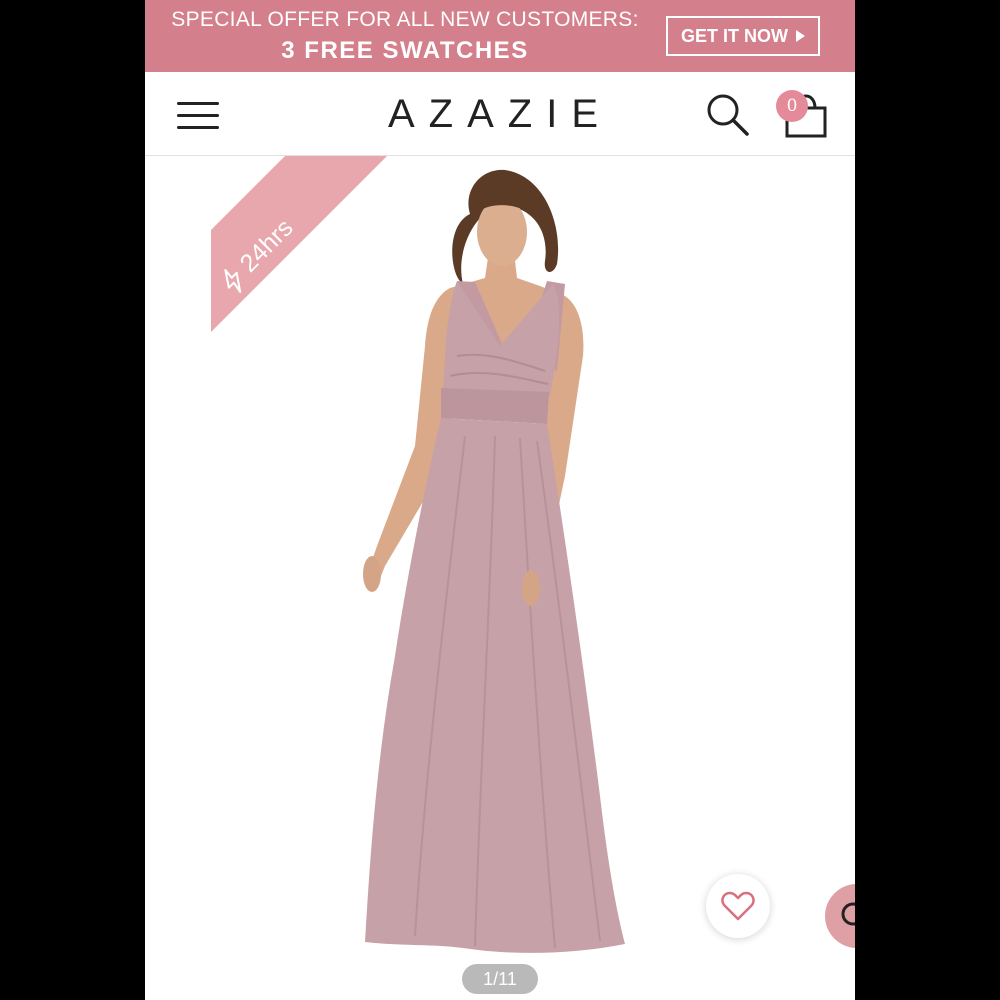 Image resolution: width=1000 pixels, height=1000 pixels. I want to click on heart-icon, so click(738, 906).